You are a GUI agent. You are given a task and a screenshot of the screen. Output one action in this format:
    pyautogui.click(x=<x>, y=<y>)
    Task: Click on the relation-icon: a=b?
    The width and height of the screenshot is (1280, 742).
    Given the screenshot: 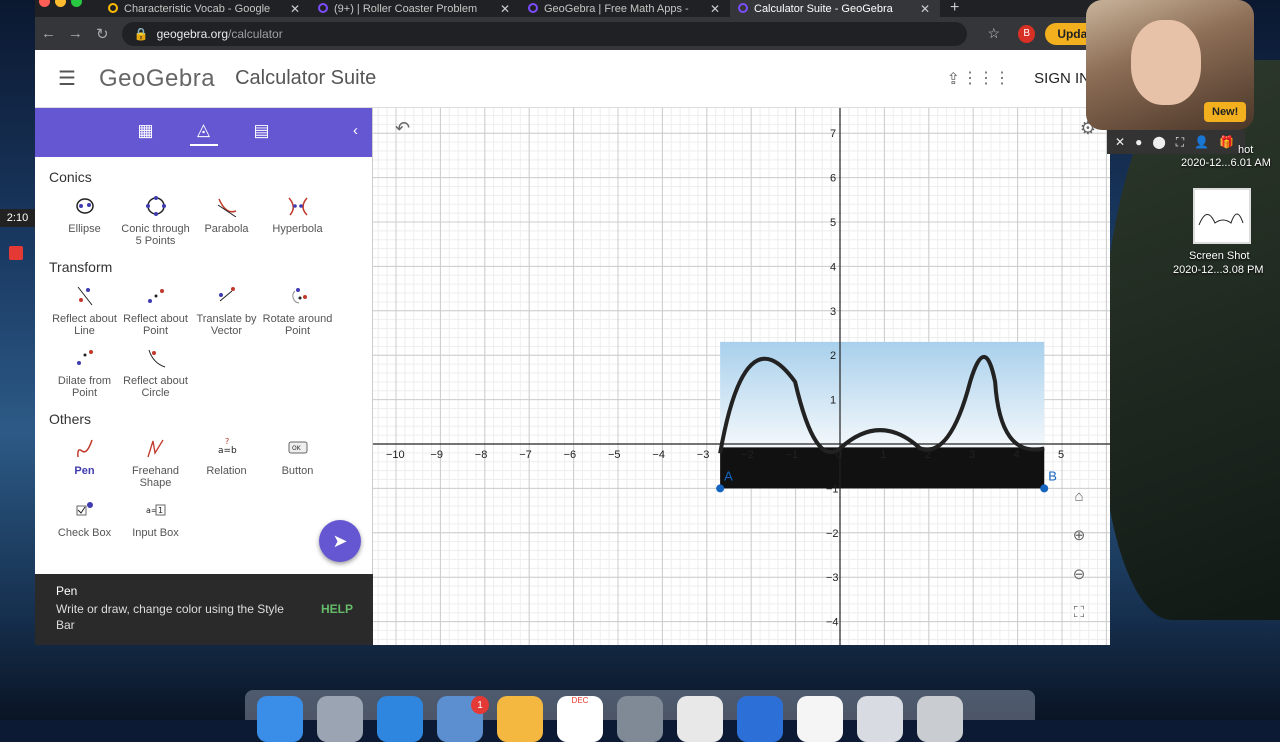 What is the action you would take?
    pyautogui.click(x=227, y=446)
    